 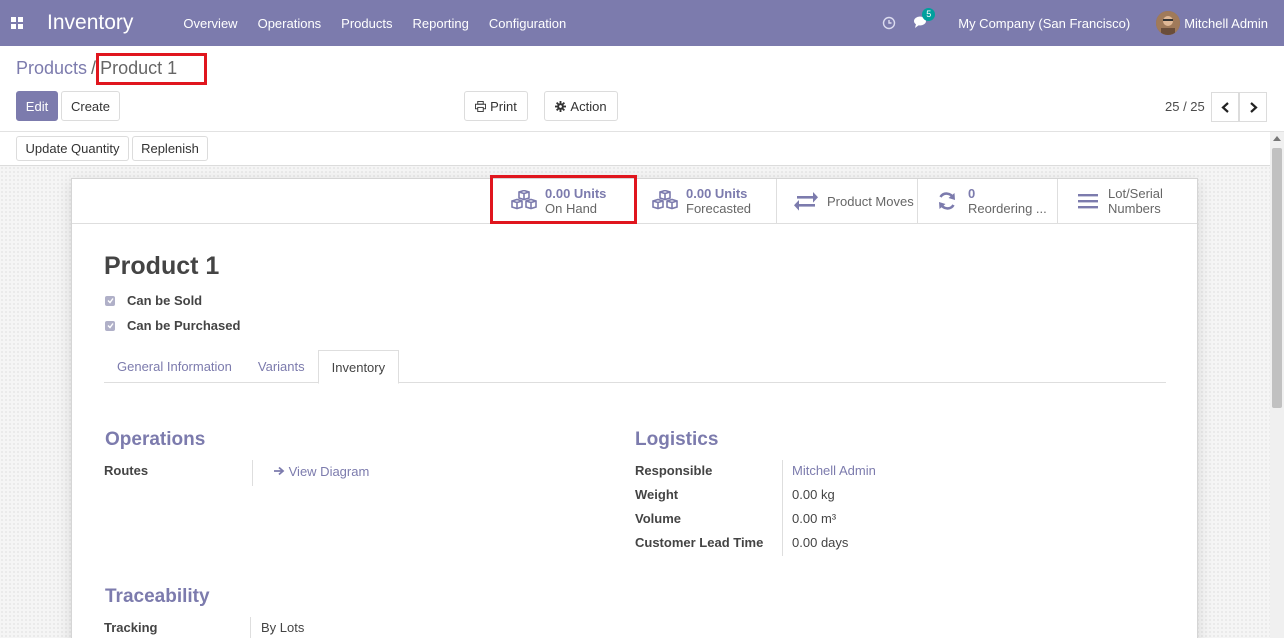 I want to click on tracking-value: By Lots, so click(x=283, y=627).